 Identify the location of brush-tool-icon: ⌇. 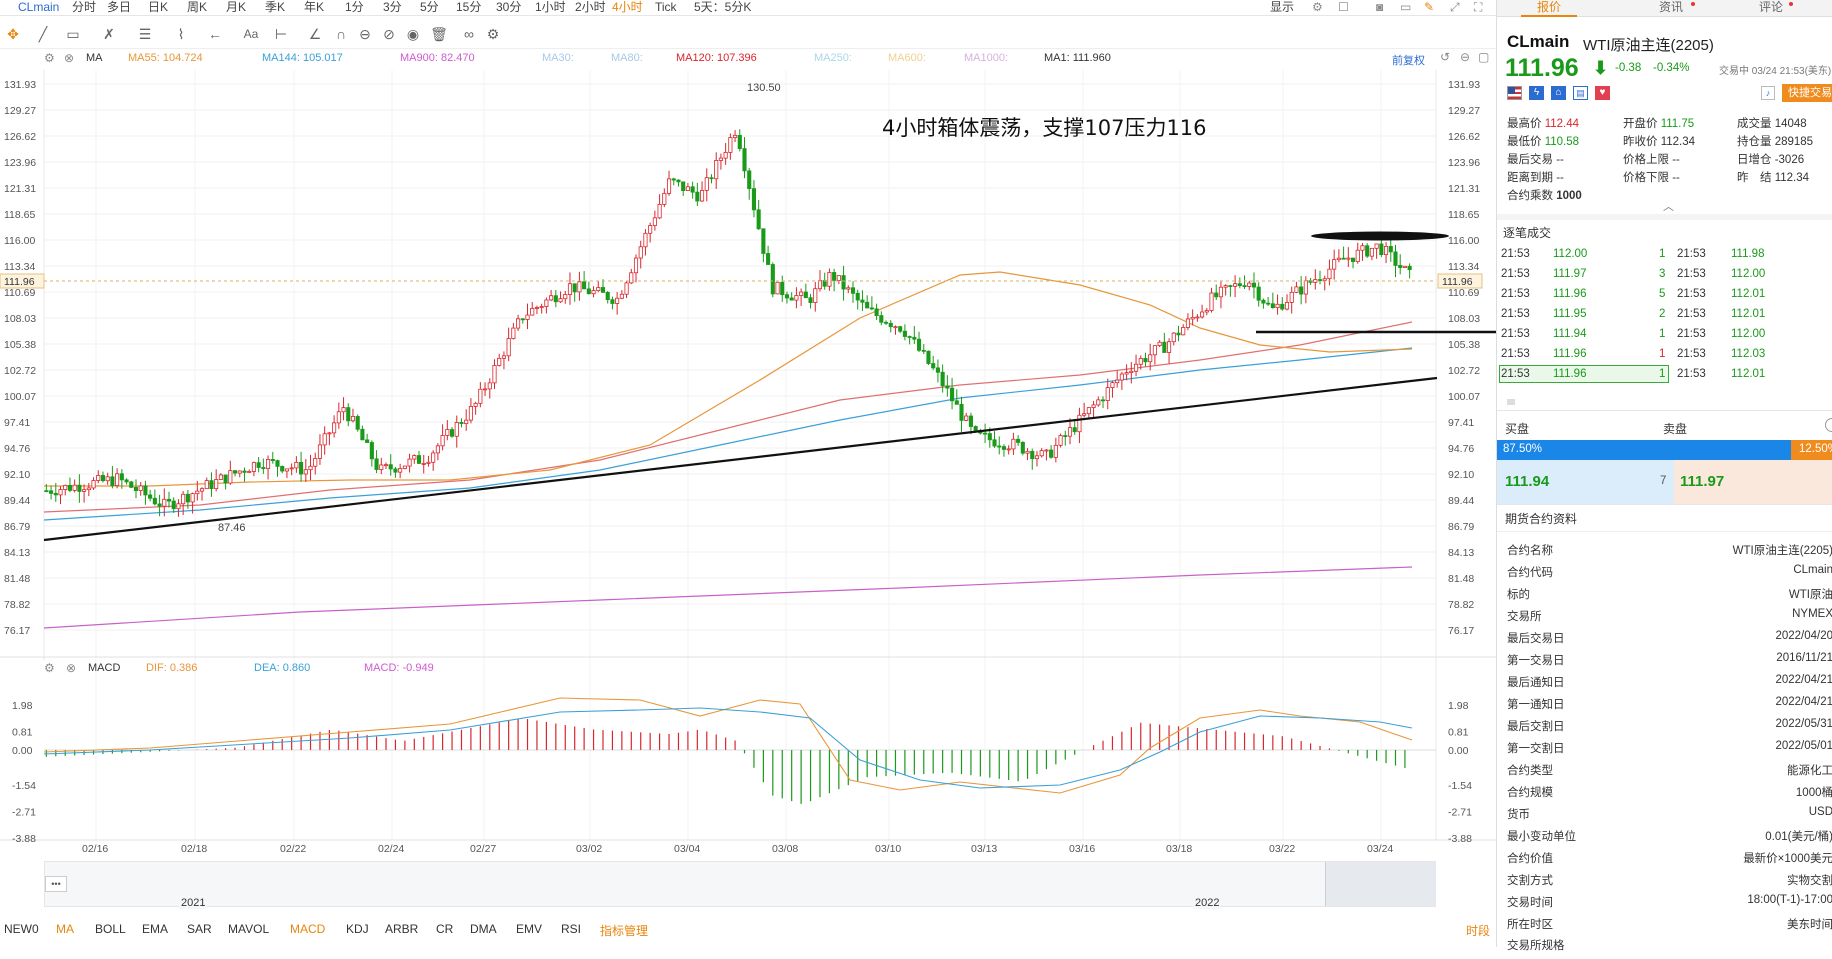
(181, 34).